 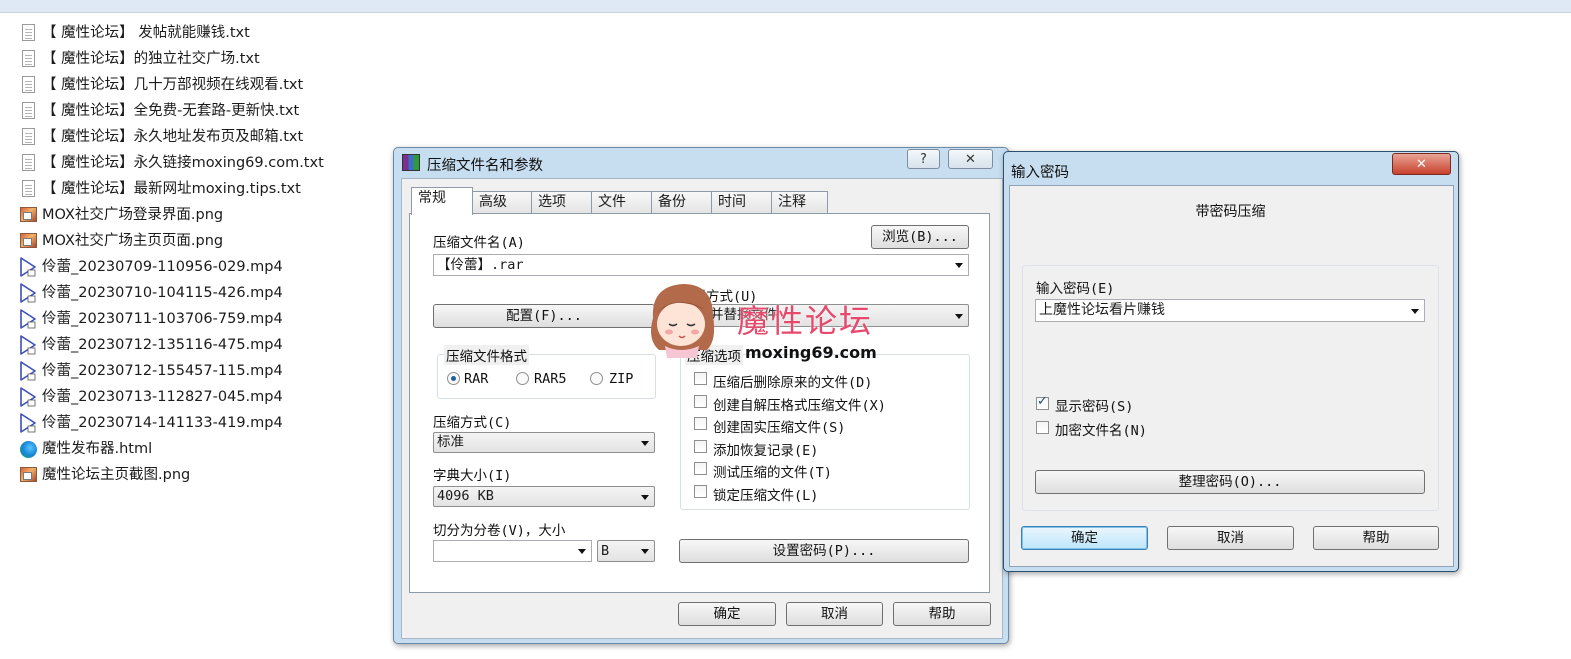 I want to click on delete-after-archiving-checkbox, so click(x=700, y=378).